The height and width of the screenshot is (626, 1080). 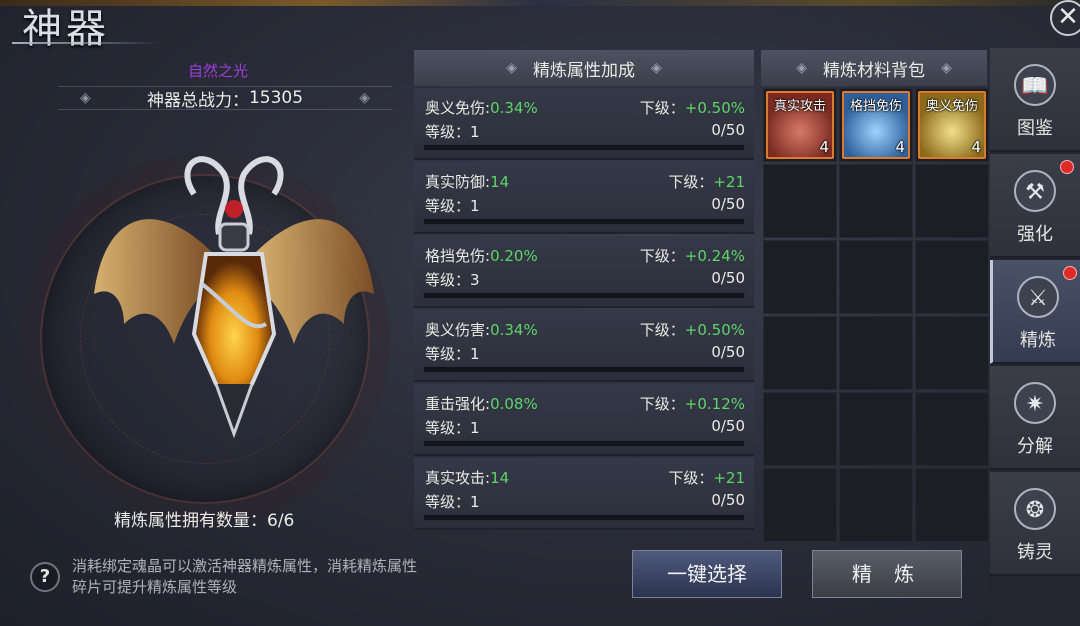 What do you see at coordinates (276, 98) in the screenshot?
I see `power-value: 15305` at bounding box center [276, 98].